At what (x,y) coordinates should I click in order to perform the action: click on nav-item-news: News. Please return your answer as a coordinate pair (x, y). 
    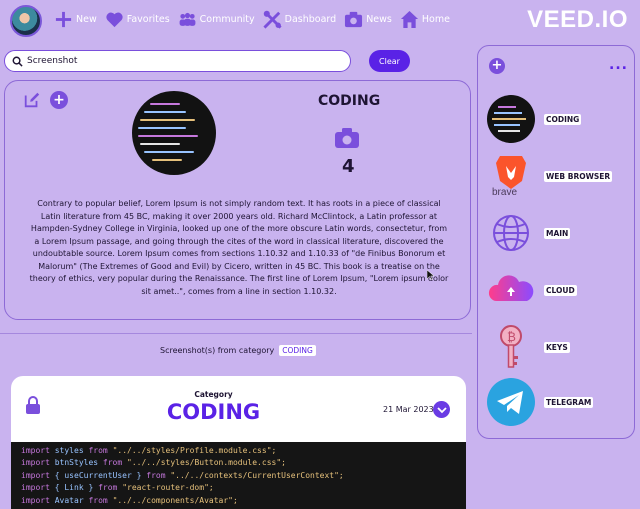
    Looking at the image, I should click on (368, 19).